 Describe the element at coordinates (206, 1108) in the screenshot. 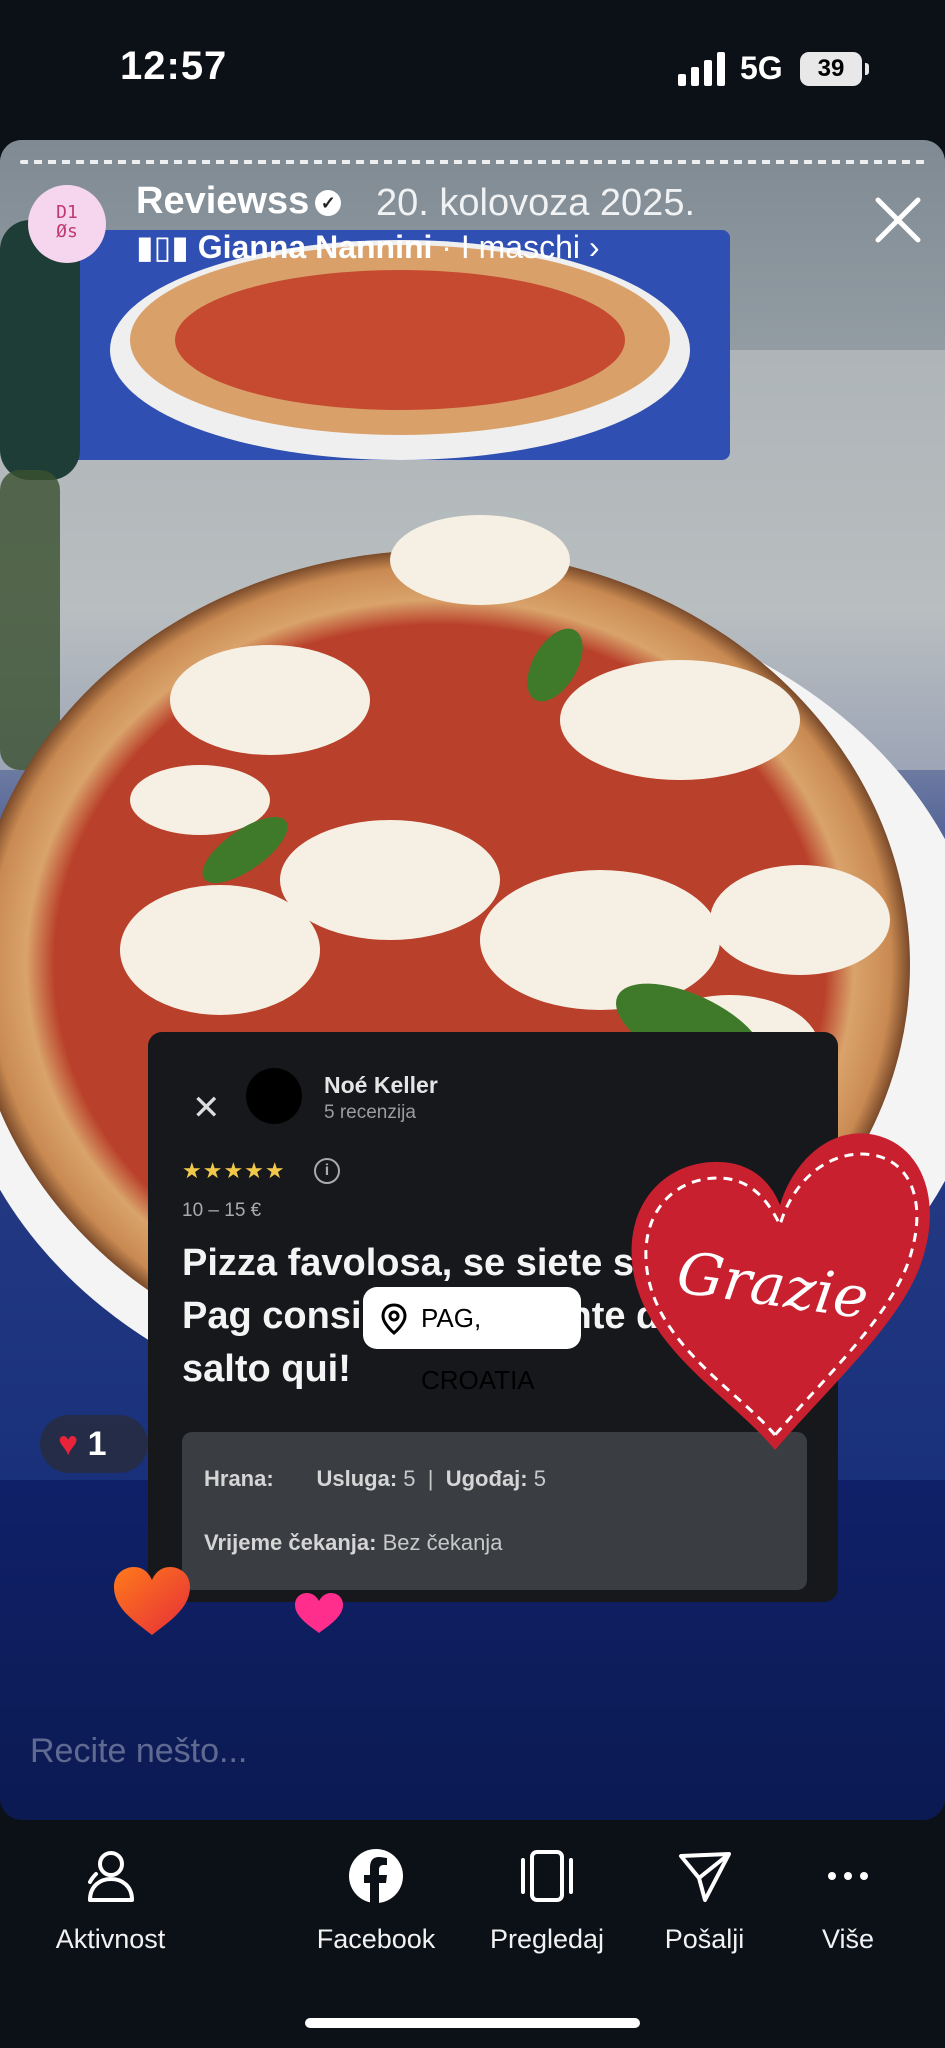

I see `close-icon: ✕` at that location.